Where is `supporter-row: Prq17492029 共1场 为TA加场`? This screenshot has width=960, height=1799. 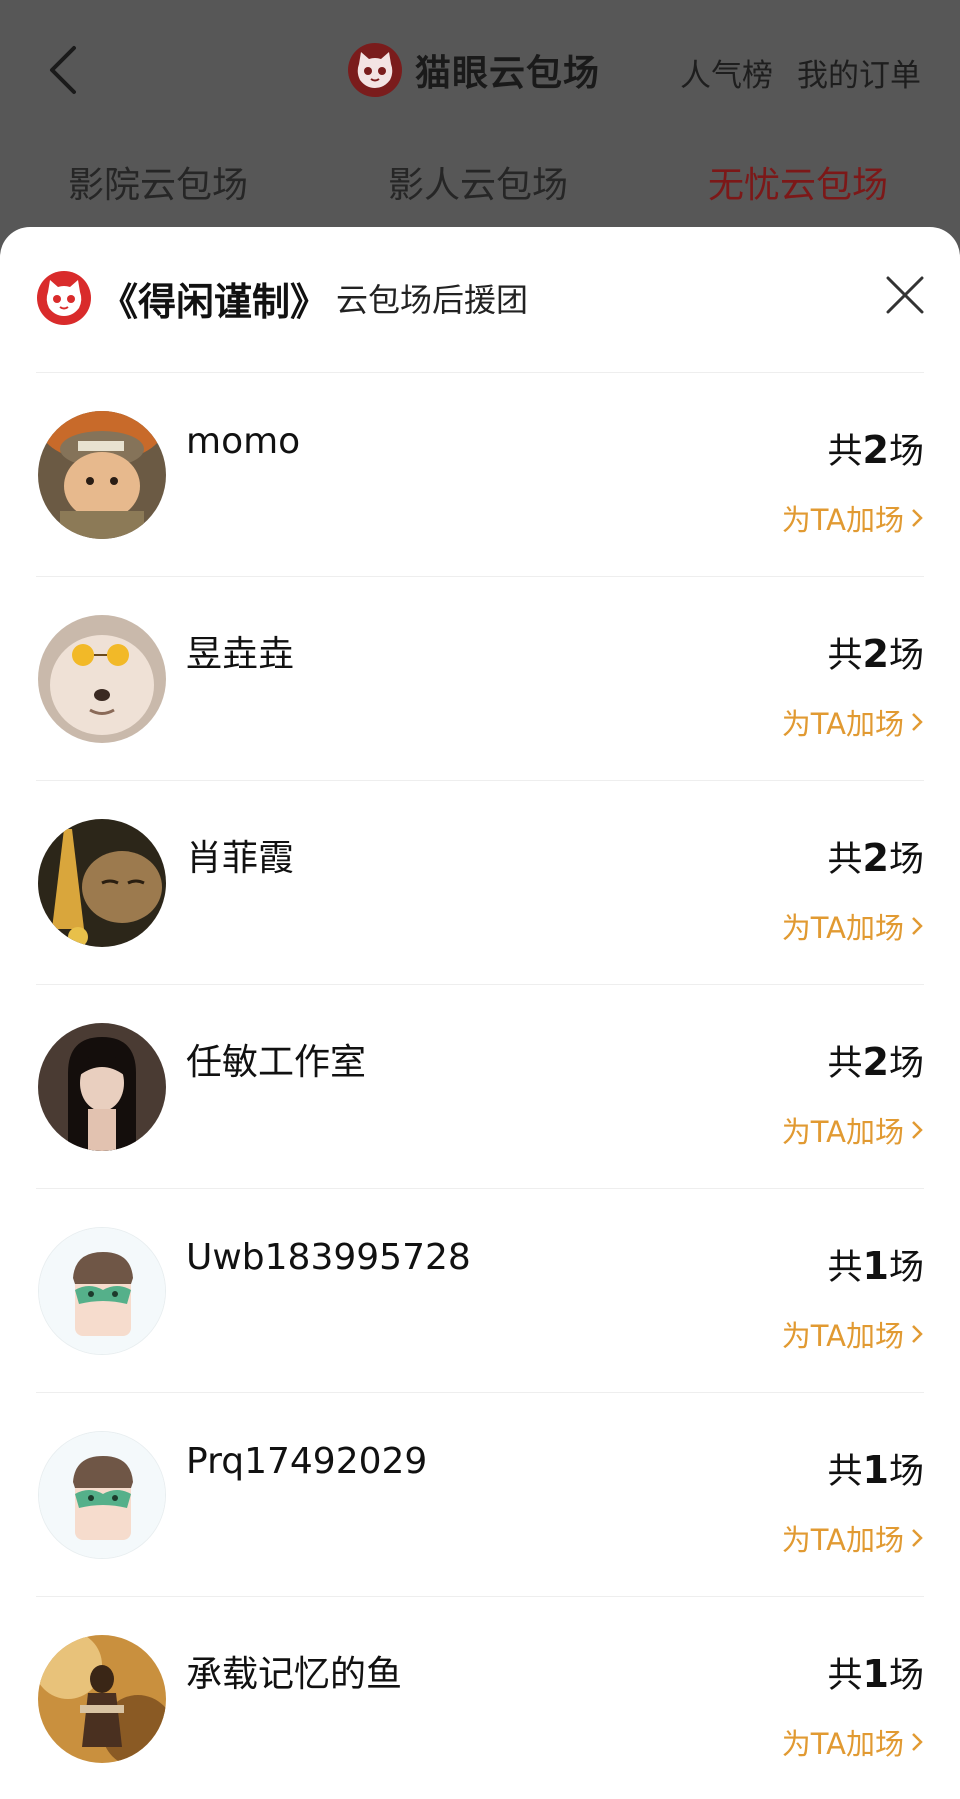 supporter-row: Prq17492029 共1场 为TA加场 is located at coordinates (480, 1495).